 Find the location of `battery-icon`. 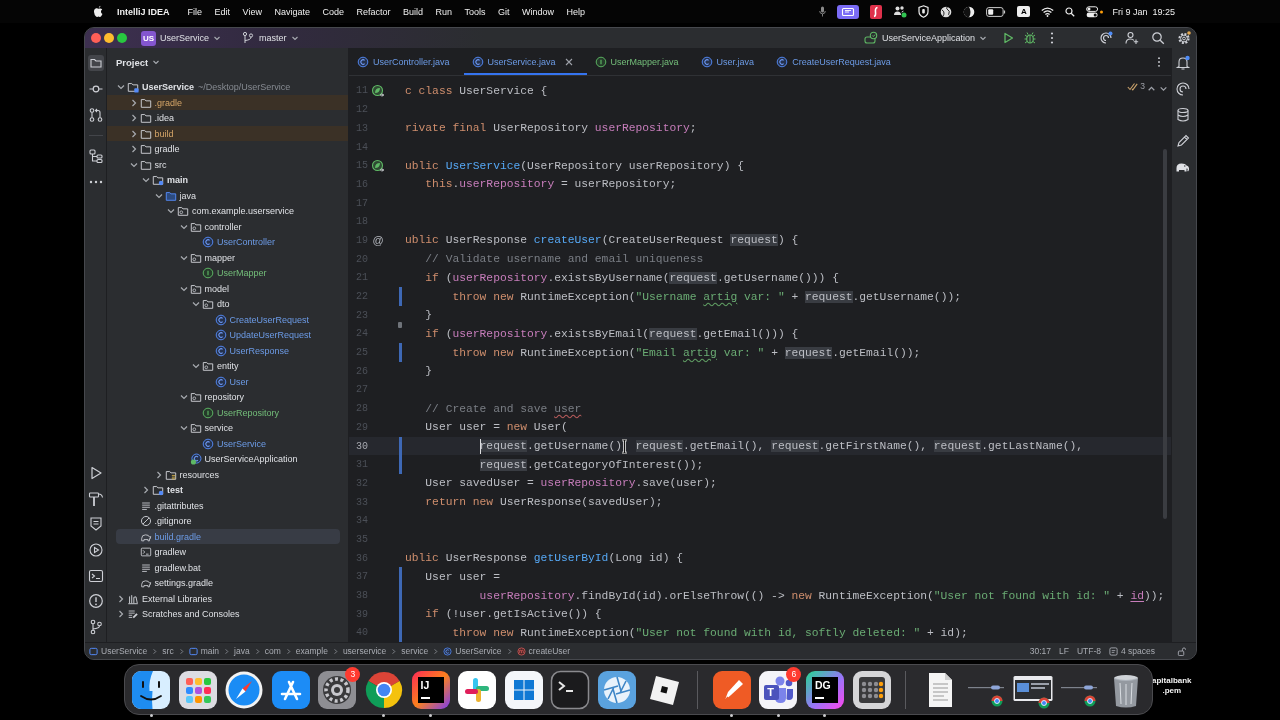

battery-icon is located at coordinates (996, 11).